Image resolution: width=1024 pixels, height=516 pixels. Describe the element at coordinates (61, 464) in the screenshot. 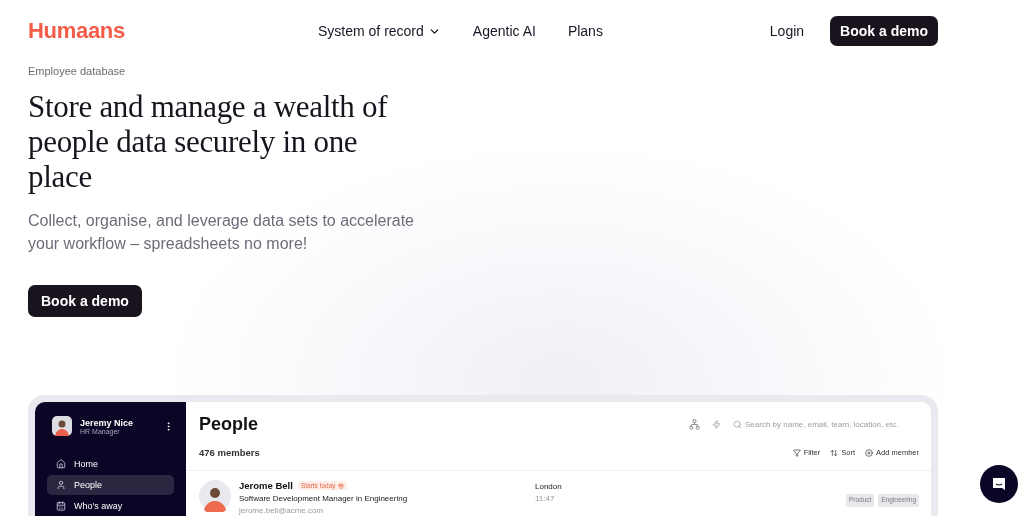

I see `home-icon` at that location.